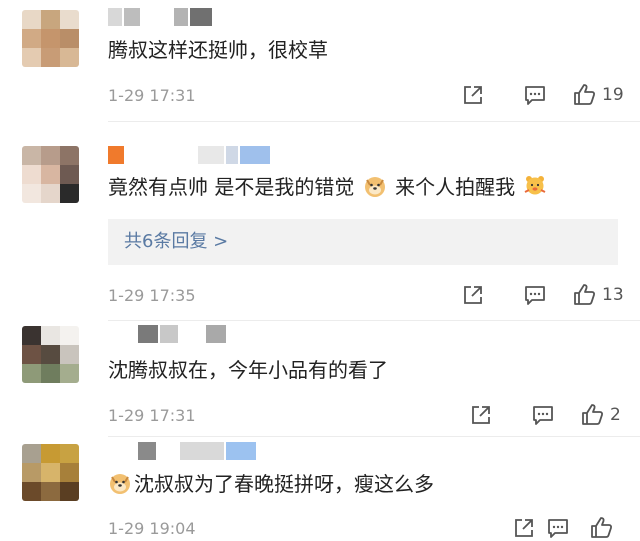 This screenshot has height=541, width=640. What do you see at coordinates (455, 187) in the screenshot?
I see `comment-text-part2: 来个人拍醒我` at bounding box center [455, 187].